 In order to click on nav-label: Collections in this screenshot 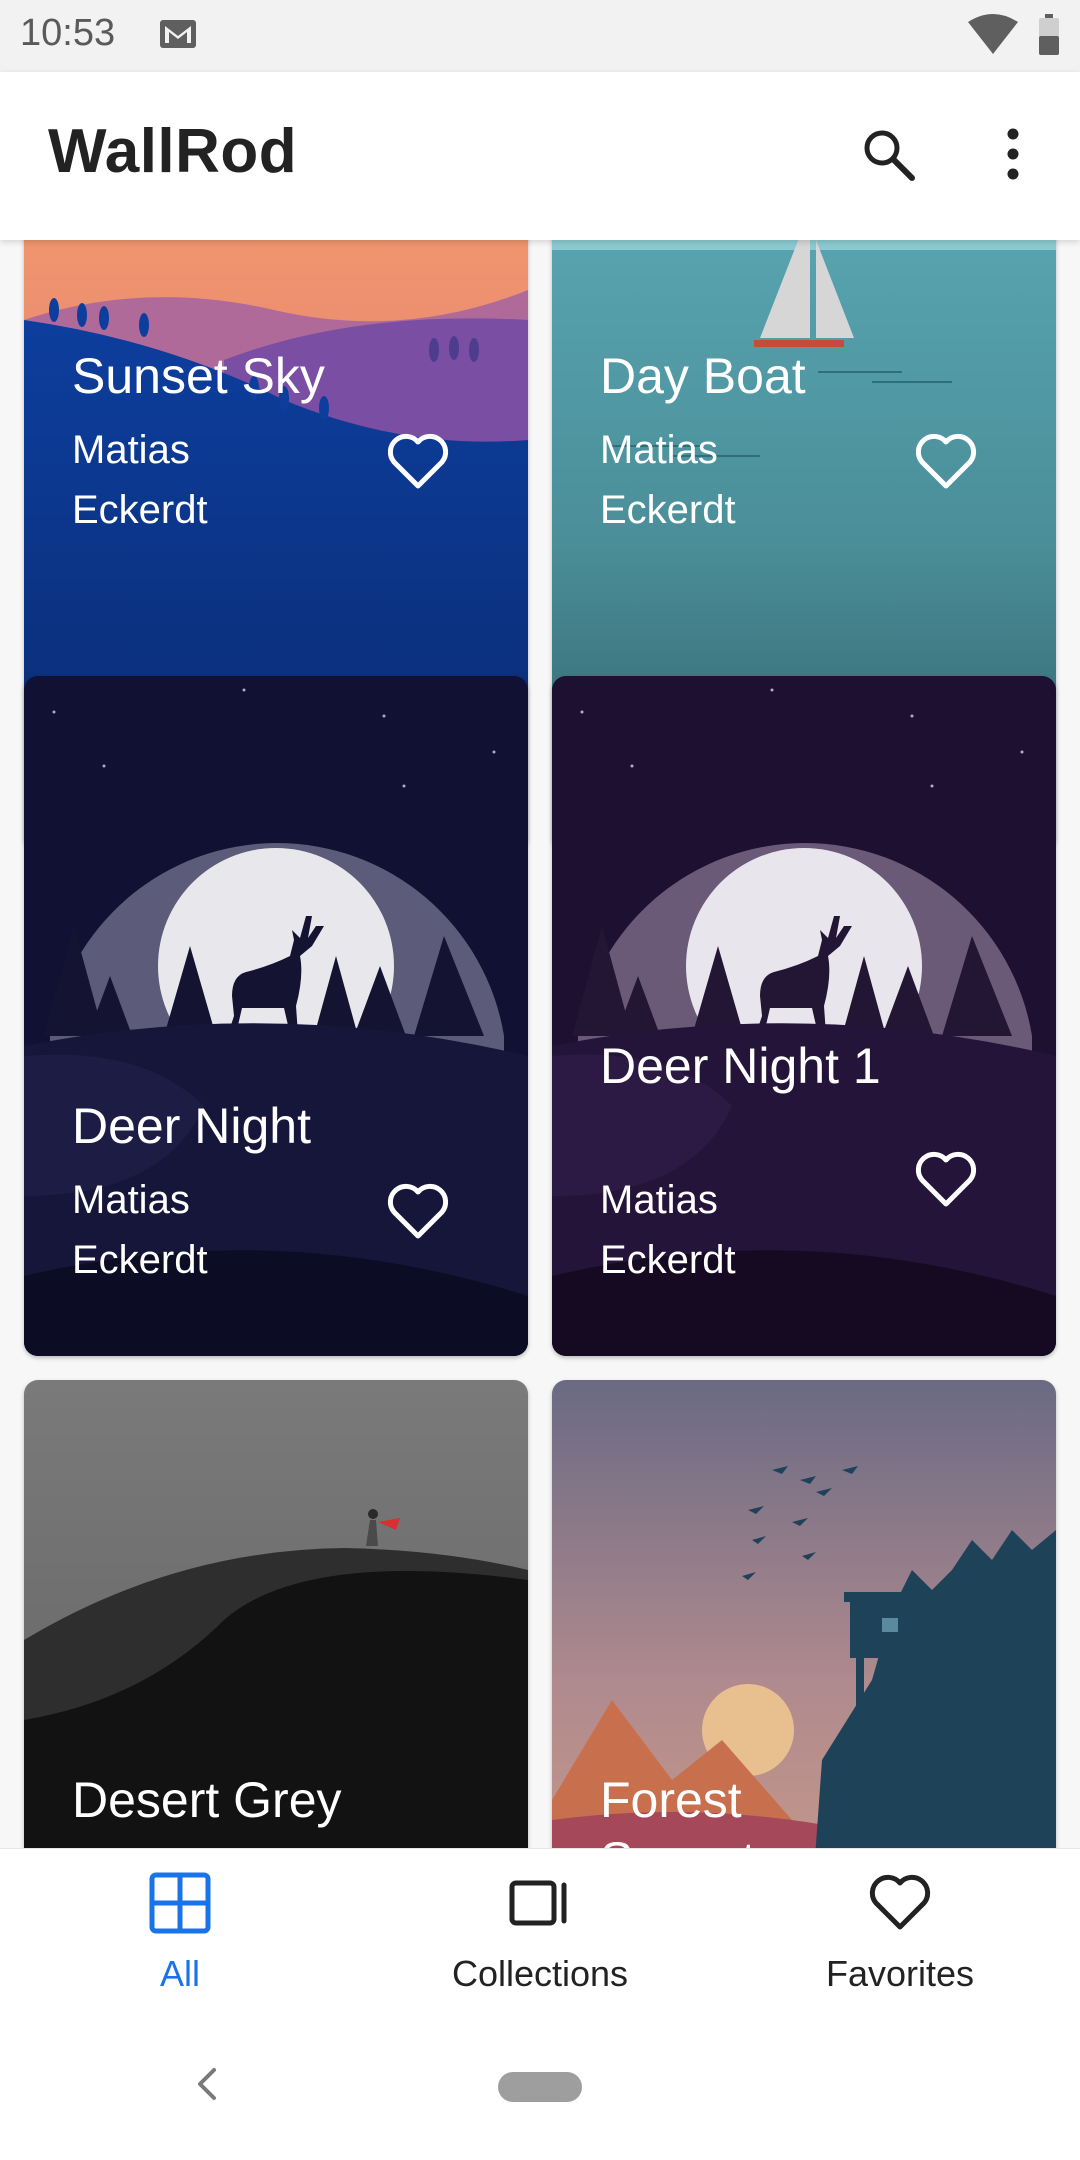, I will do `click(540, 1973)`.